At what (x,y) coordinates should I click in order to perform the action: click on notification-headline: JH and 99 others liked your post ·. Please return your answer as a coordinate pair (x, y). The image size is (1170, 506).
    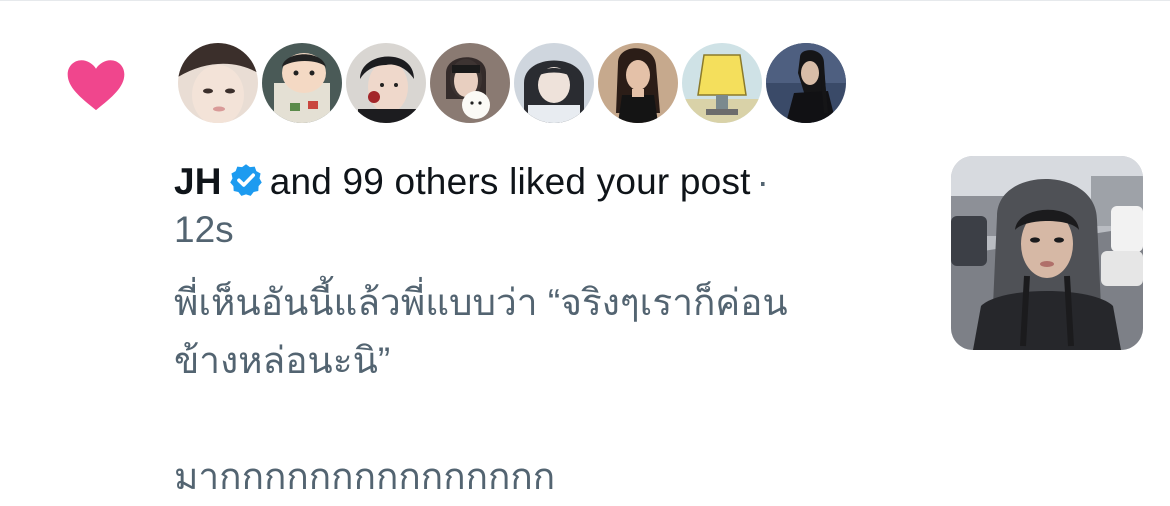
    Looking at the image, I should click on (554, 182).